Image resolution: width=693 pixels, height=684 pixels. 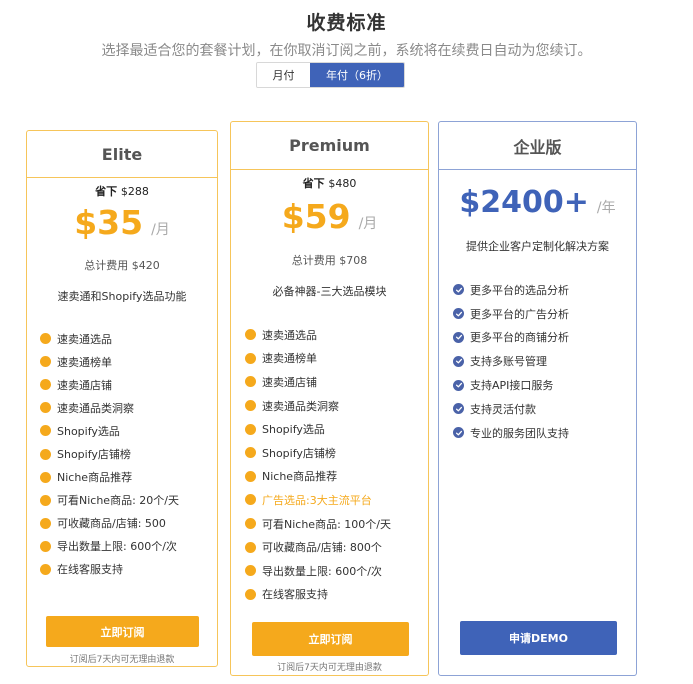 I want to click on feature-item: Niche商品推荐, so click(x=318, y=477).